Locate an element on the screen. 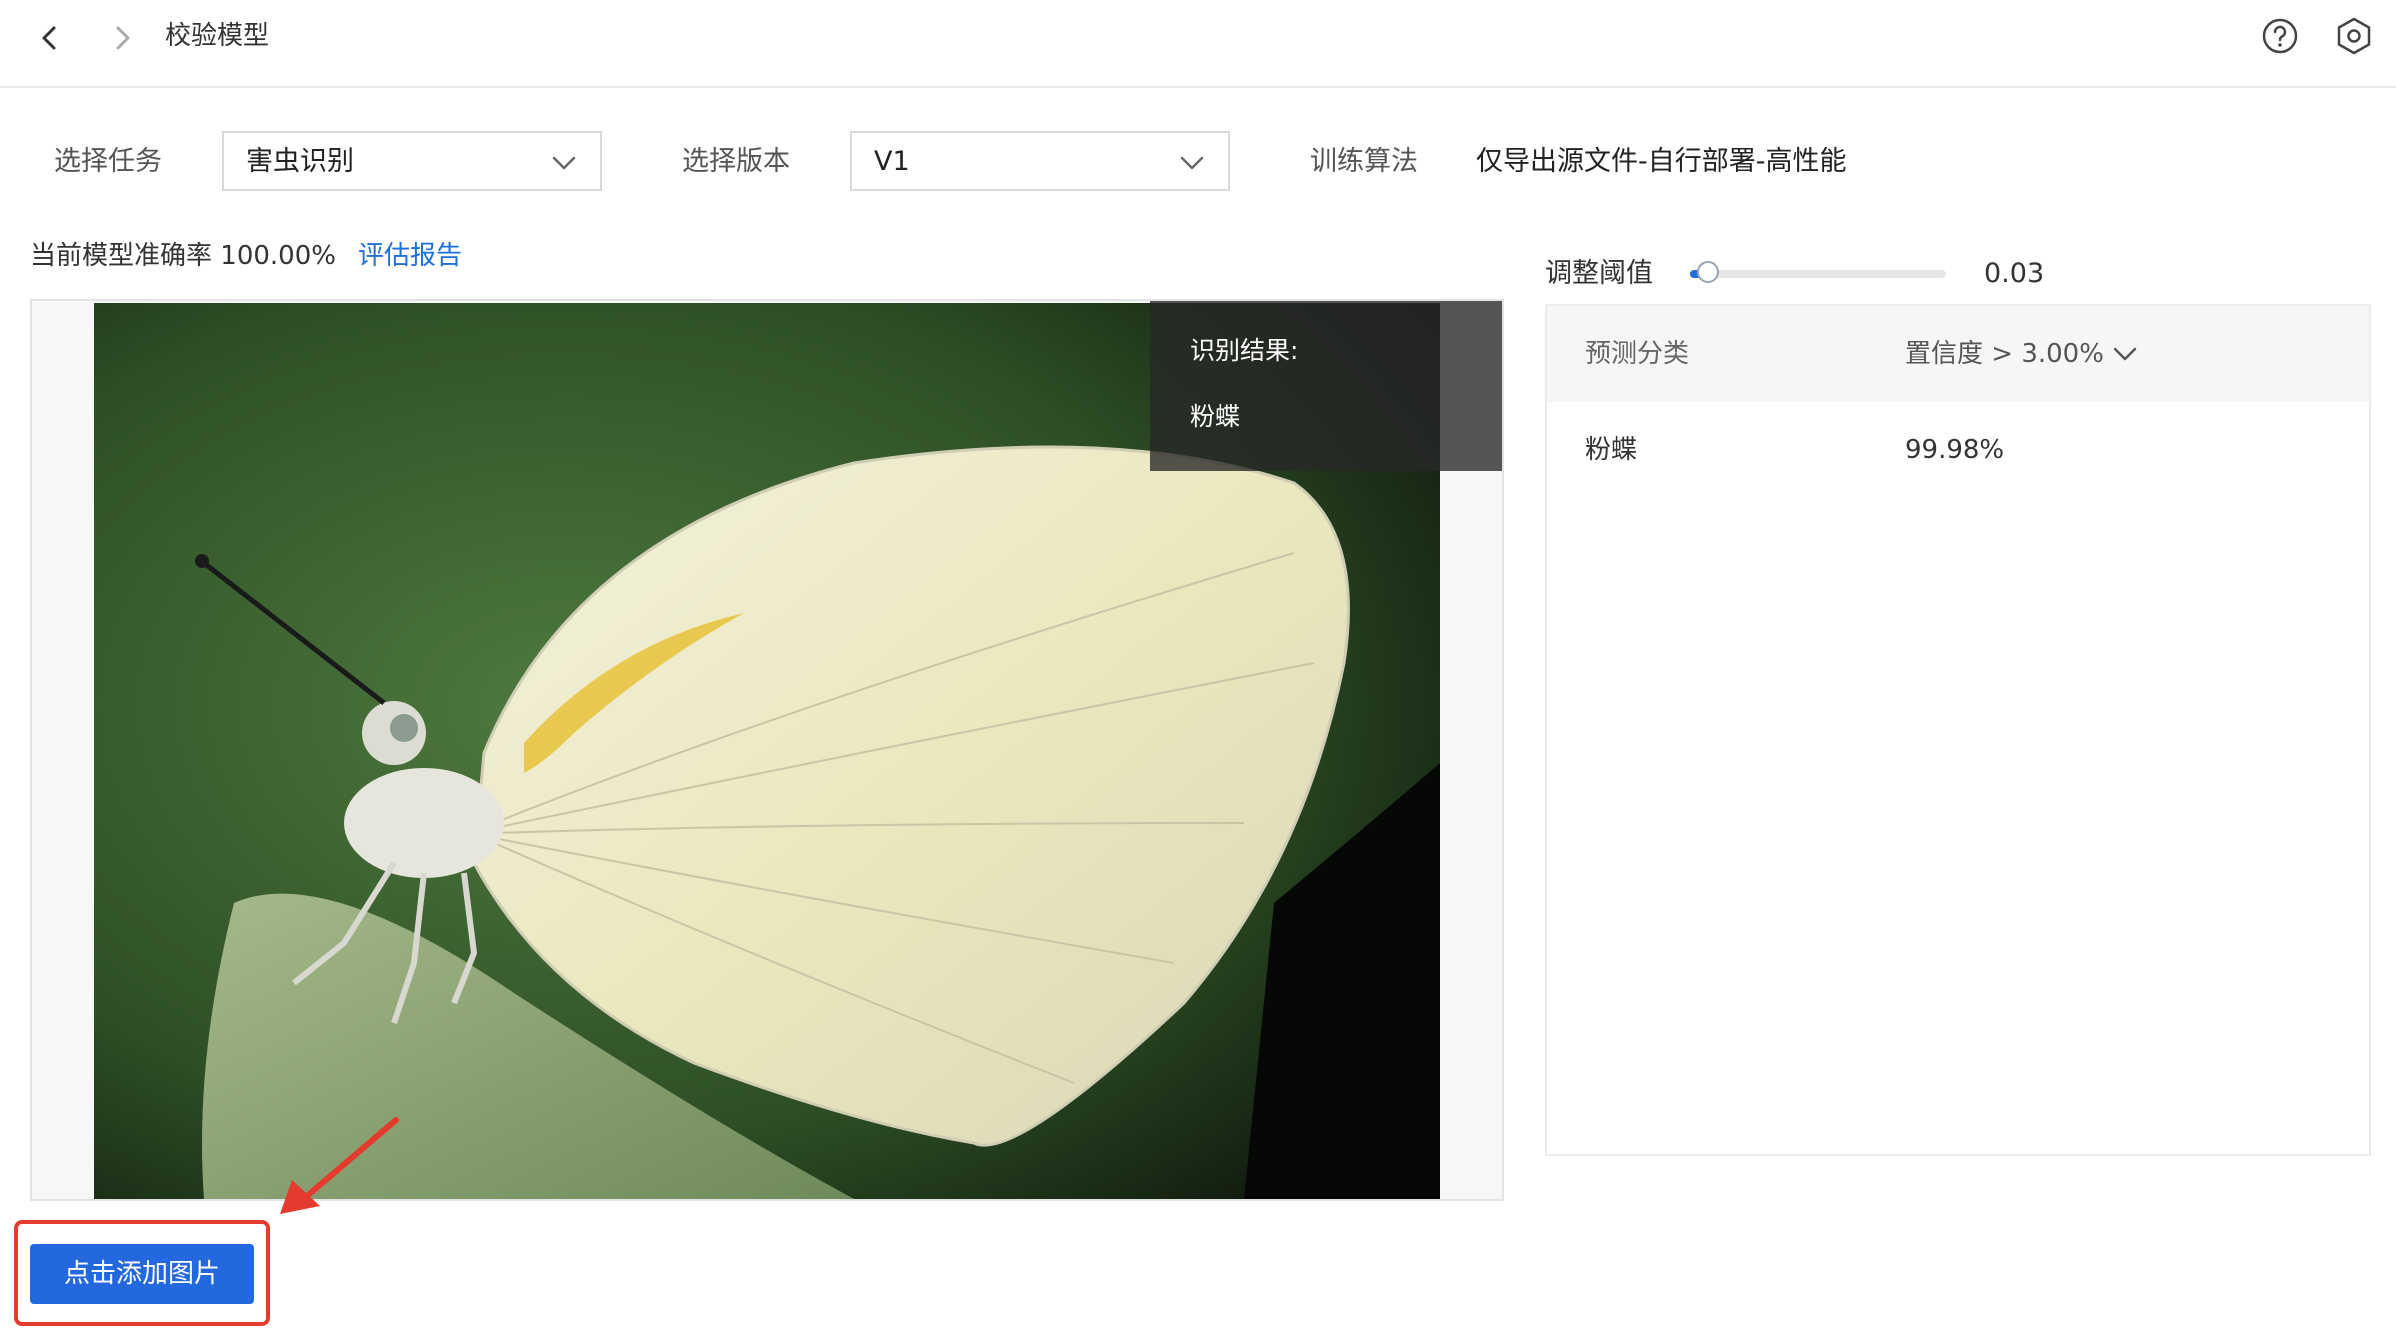 Image resolution: width=2396 pixels, height=1336 pixels. confidence-filter-dropdown: 置信度 > 3.00% is located at coordinates (2004, 354).